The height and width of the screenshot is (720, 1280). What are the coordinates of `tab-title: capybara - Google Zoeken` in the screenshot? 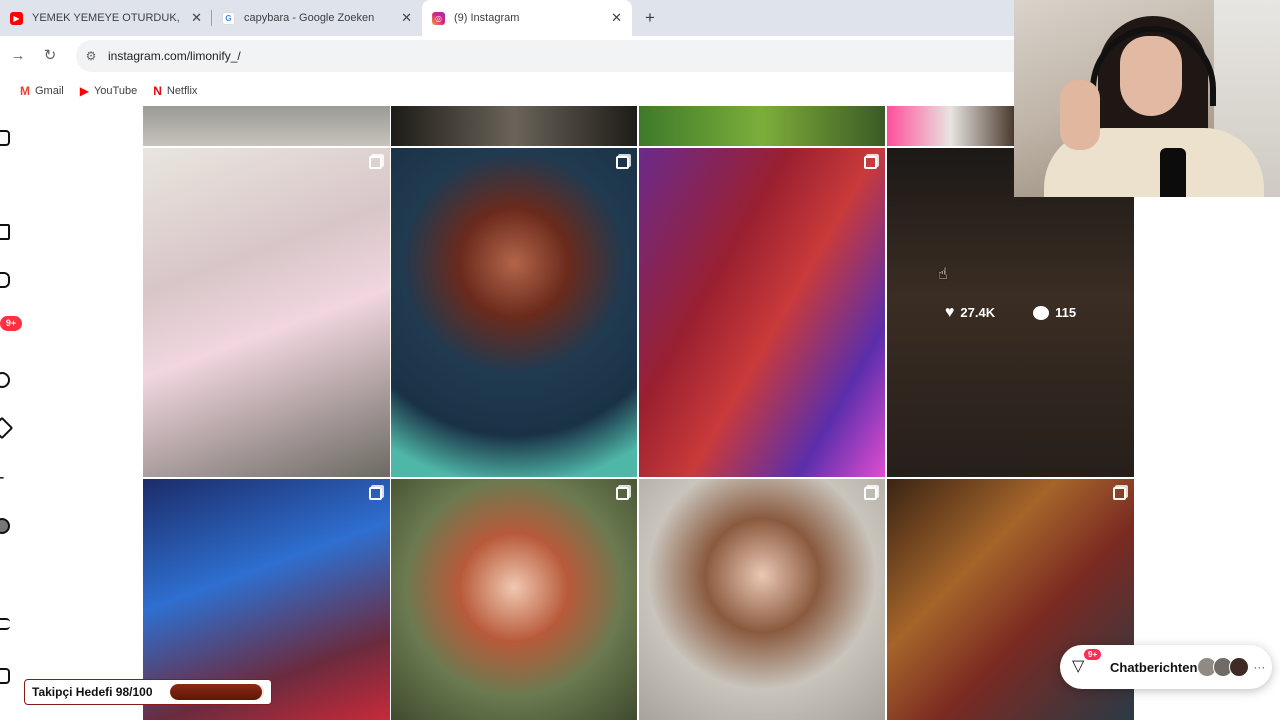 It's located at (309, 18).